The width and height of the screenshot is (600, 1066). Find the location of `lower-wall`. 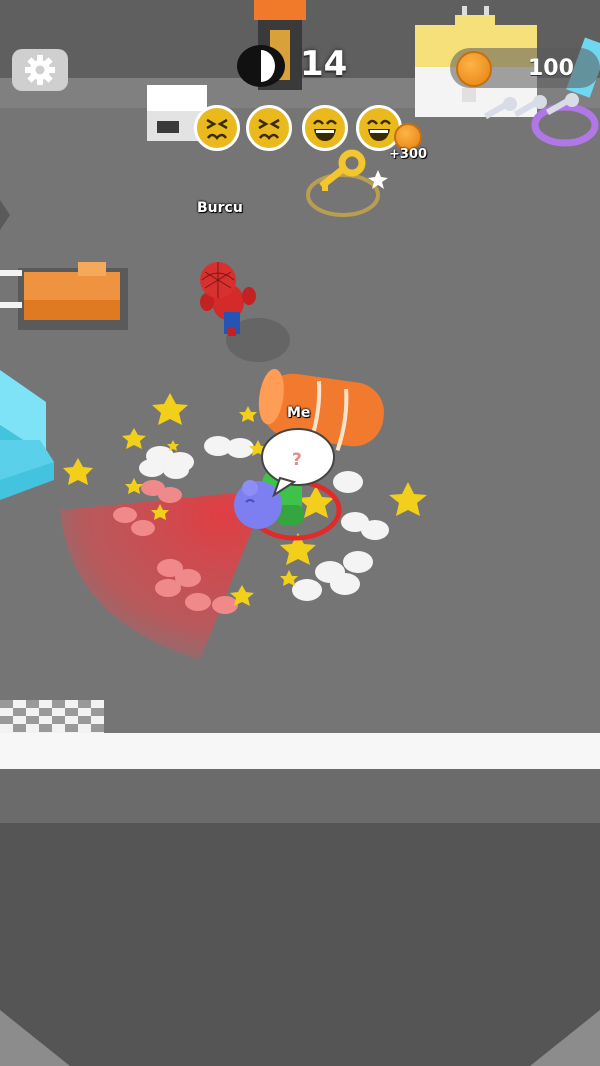

lower-wall is located at coordinates (300, 796).